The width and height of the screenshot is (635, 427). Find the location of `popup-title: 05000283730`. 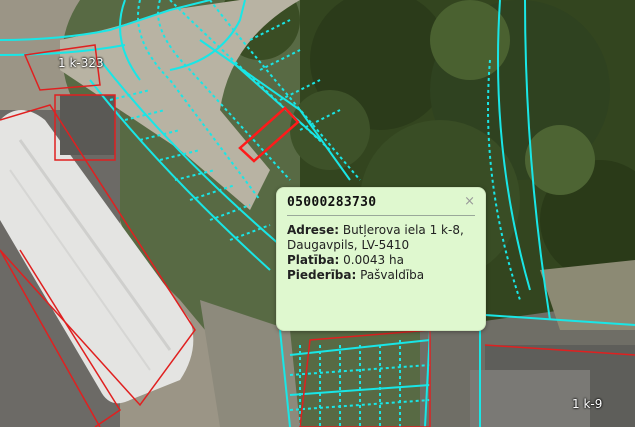

popup-title: 05000283730 is located at coordinates (332, 202).